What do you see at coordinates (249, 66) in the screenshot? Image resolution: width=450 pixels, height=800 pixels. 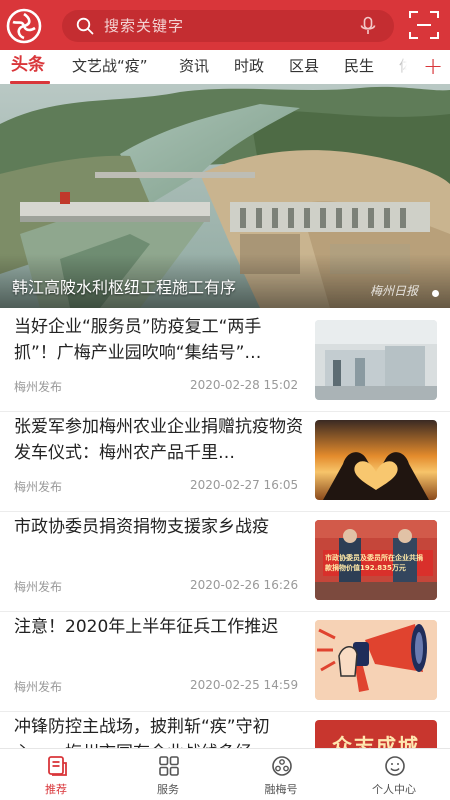 I see `tab-politics: 时政` at bounding box center [249, 66].